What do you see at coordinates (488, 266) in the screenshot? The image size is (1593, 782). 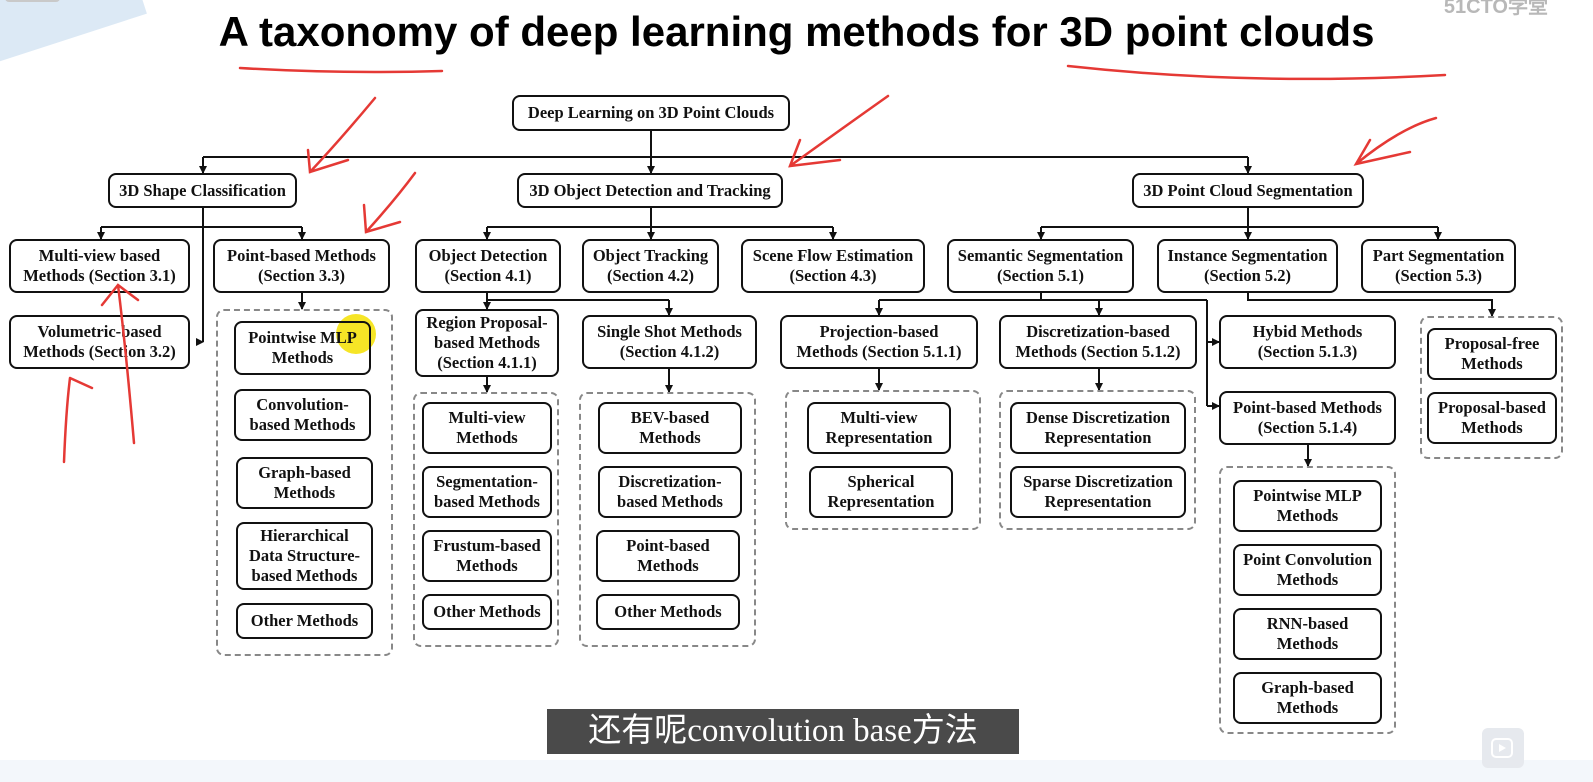 I see `object-detection-node: Object Detection (Section 4.1)` at bounding box center [488, 266].